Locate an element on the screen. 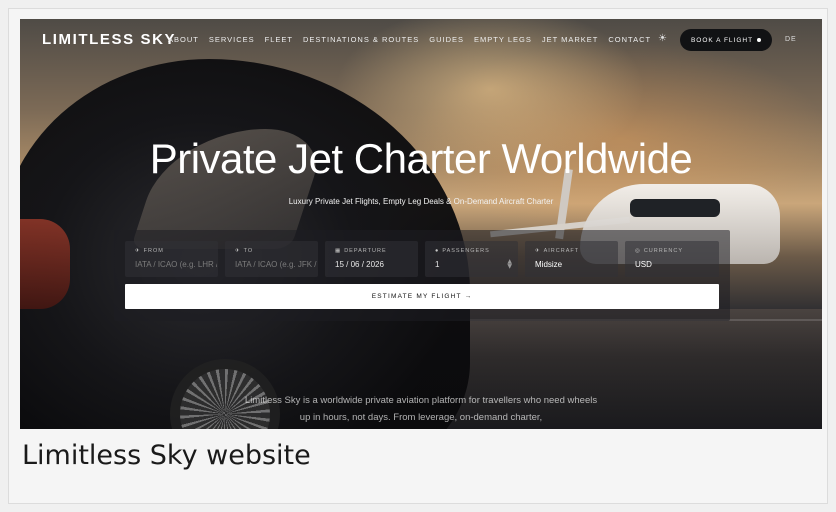 This screenshot has width=836, height=512. nav-link-empty-legs: EMPTY LEGS is located at coordinates (503, 39).